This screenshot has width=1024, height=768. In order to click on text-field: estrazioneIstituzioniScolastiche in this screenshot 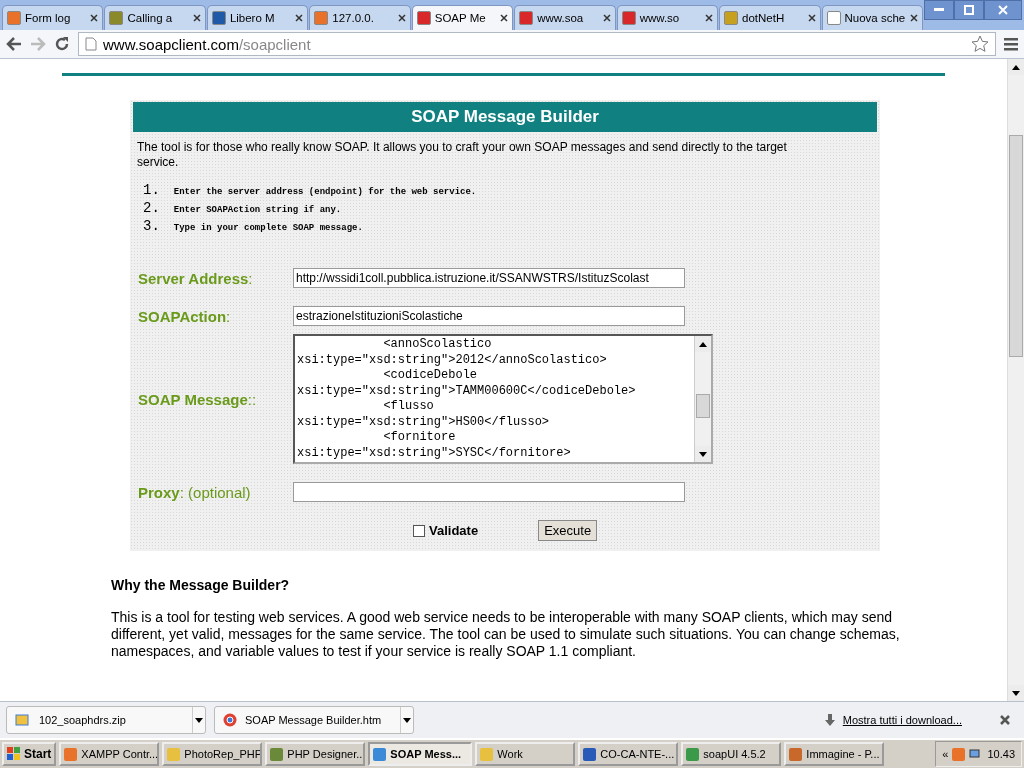, I will do `click(489, 316)`.